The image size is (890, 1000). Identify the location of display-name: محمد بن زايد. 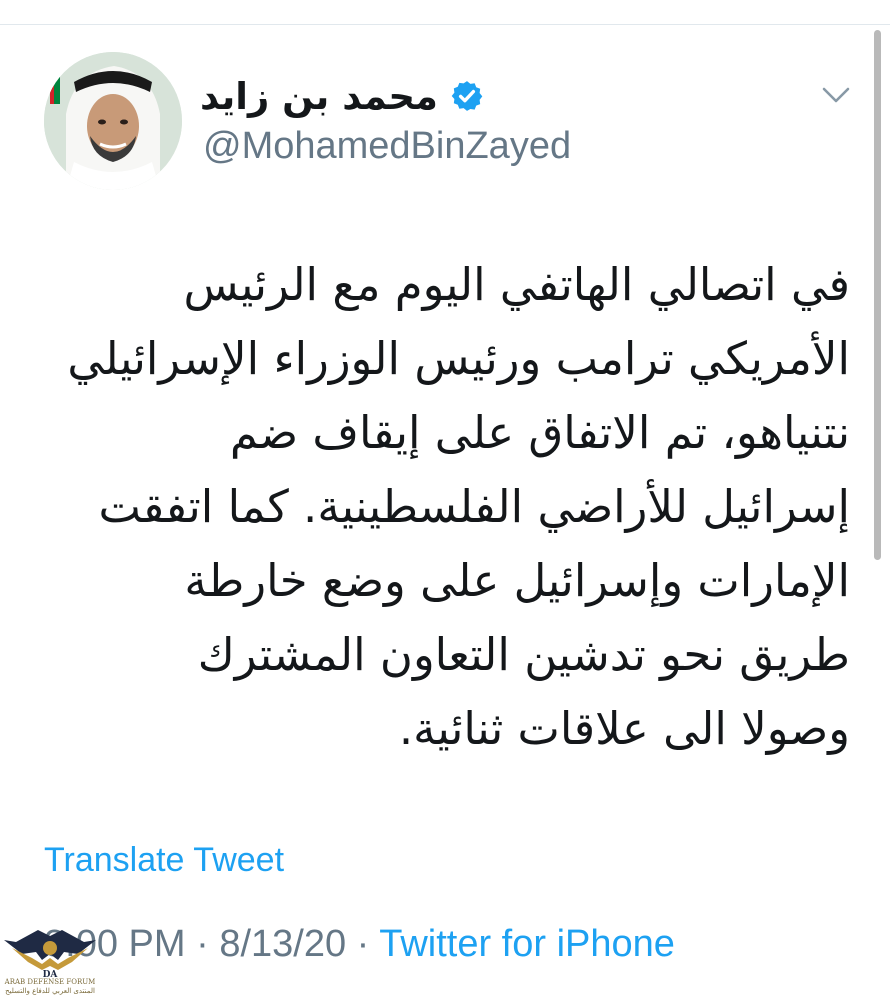
(319, 96).